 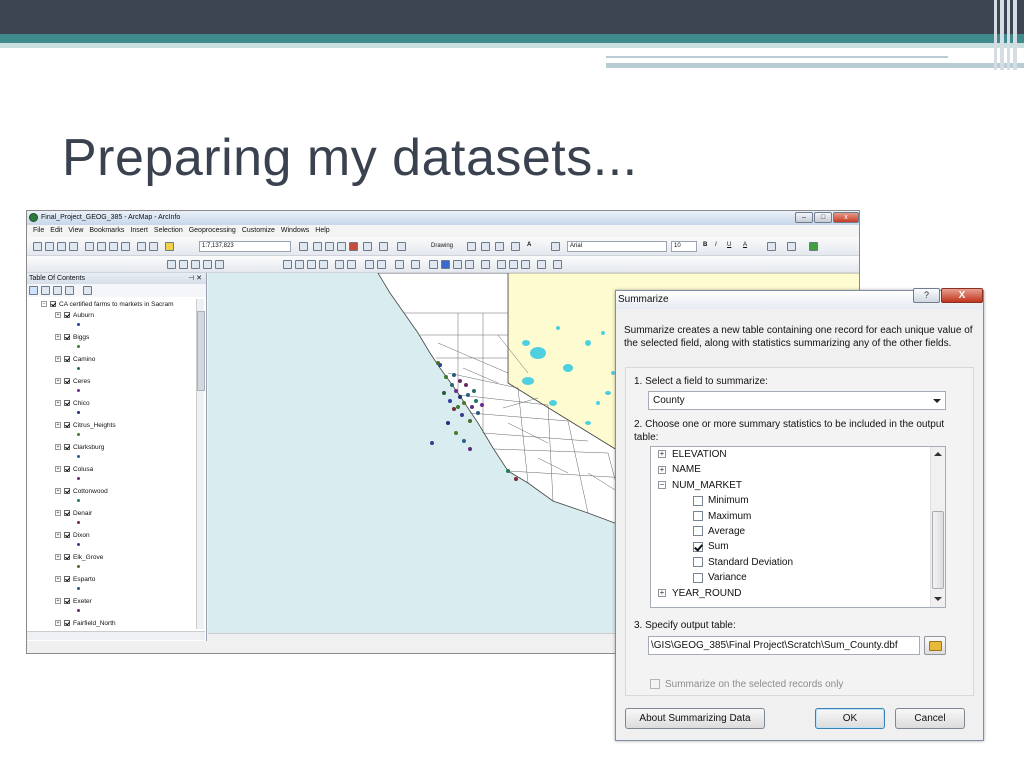 I want to click on zoom-out-icon, so click(x=299, y=264).